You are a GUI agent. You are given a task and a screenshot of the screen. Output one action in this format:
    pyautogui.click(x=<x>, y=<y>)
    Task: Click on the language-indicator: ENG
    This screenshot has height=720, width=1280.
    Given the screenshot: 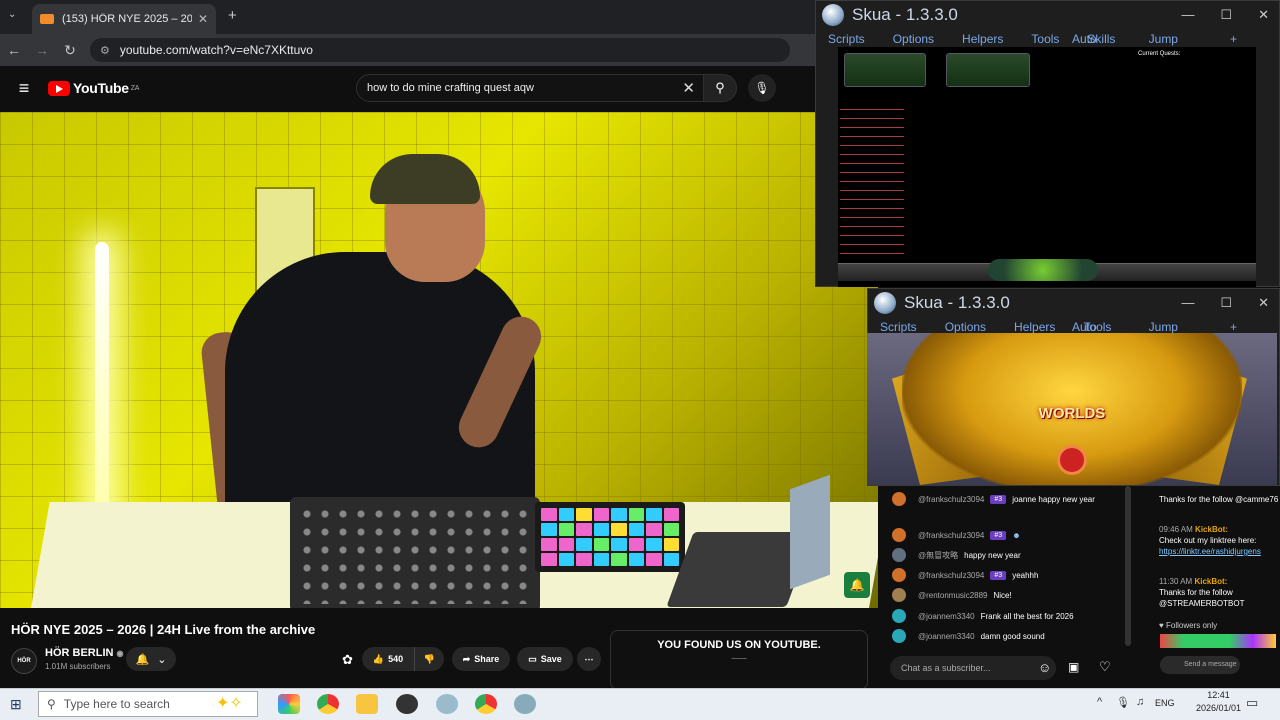 What is the action you would take?
    pyautogui.click(x=1165, y=703)
    